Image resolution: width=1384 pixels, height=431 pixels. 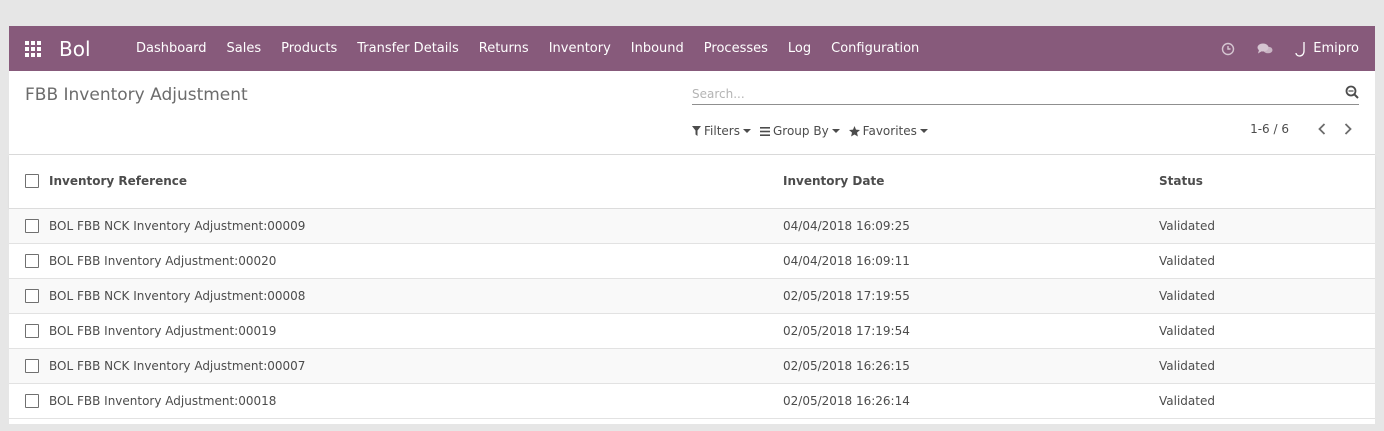 What do you see at coordinates (244, 48) in the screenshot?
I see `menu-item-sales: Sales` at bounding box center [244, 48].